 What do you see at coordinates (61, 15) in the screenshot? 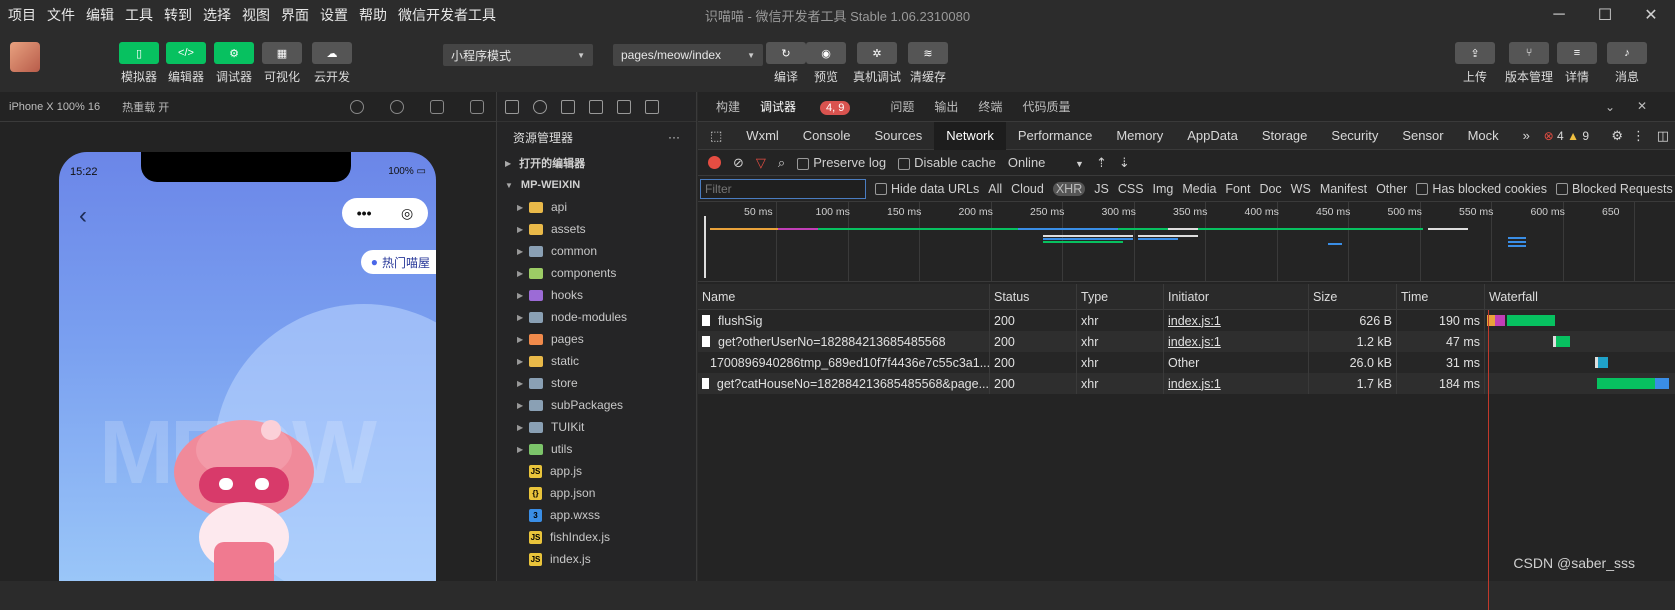
I see `menu-file: 文件` at bounding box center [61, 15].